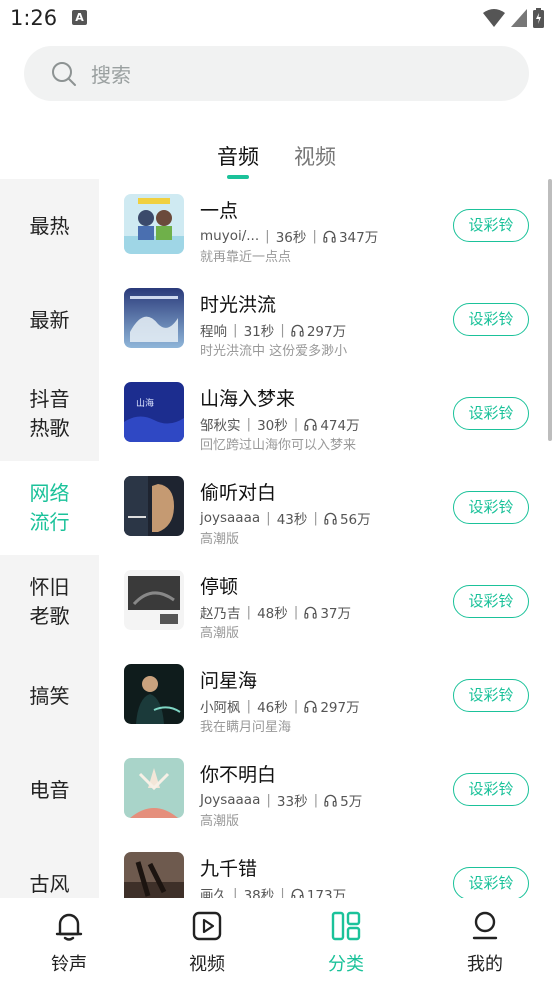 The width and height of the screenshot is (554, 984). I want to click on nav-video: 视频, so click(207, 941).